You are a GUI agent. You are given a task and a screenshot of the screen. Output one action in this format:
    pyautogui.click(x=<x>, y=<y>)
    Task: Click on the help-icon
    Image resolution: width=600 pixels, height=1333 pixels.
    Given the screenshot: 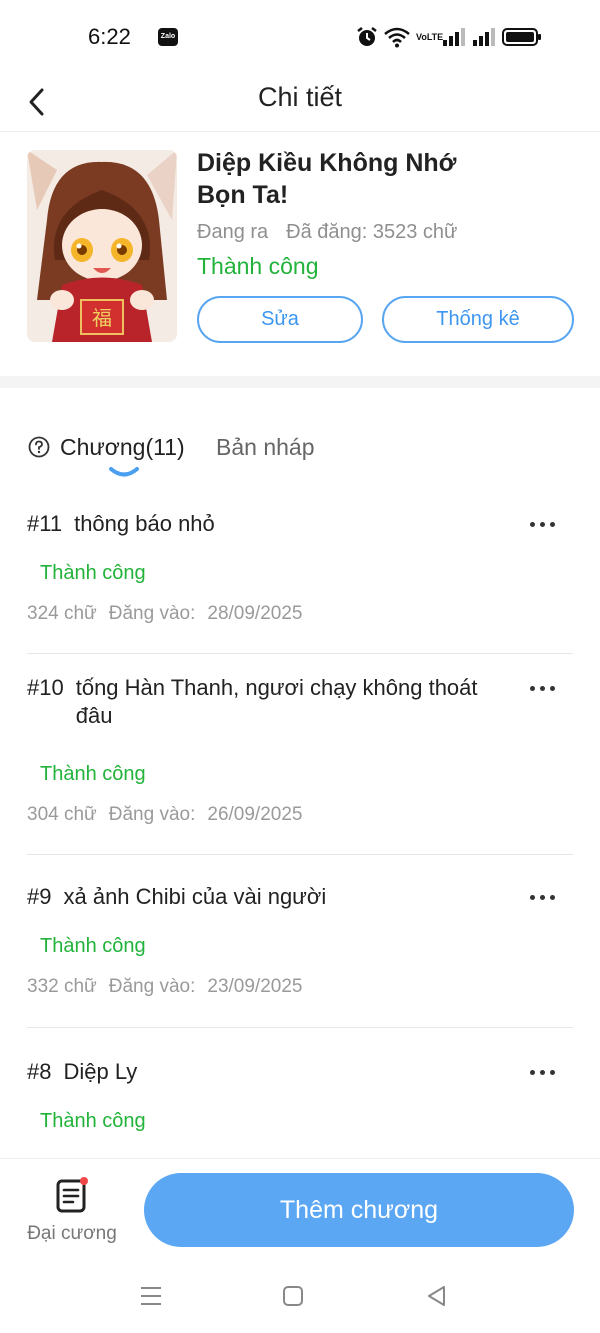 What is the action you would take?
    pyautogui.click(x=39, y=447)
    